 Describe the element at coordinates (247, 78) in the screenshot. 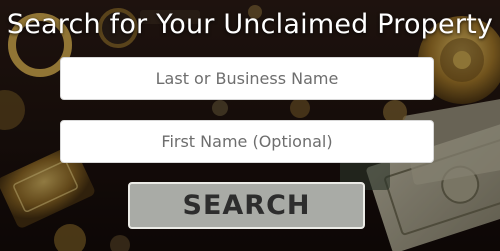

I see `last-or-business-name-input` at that location.